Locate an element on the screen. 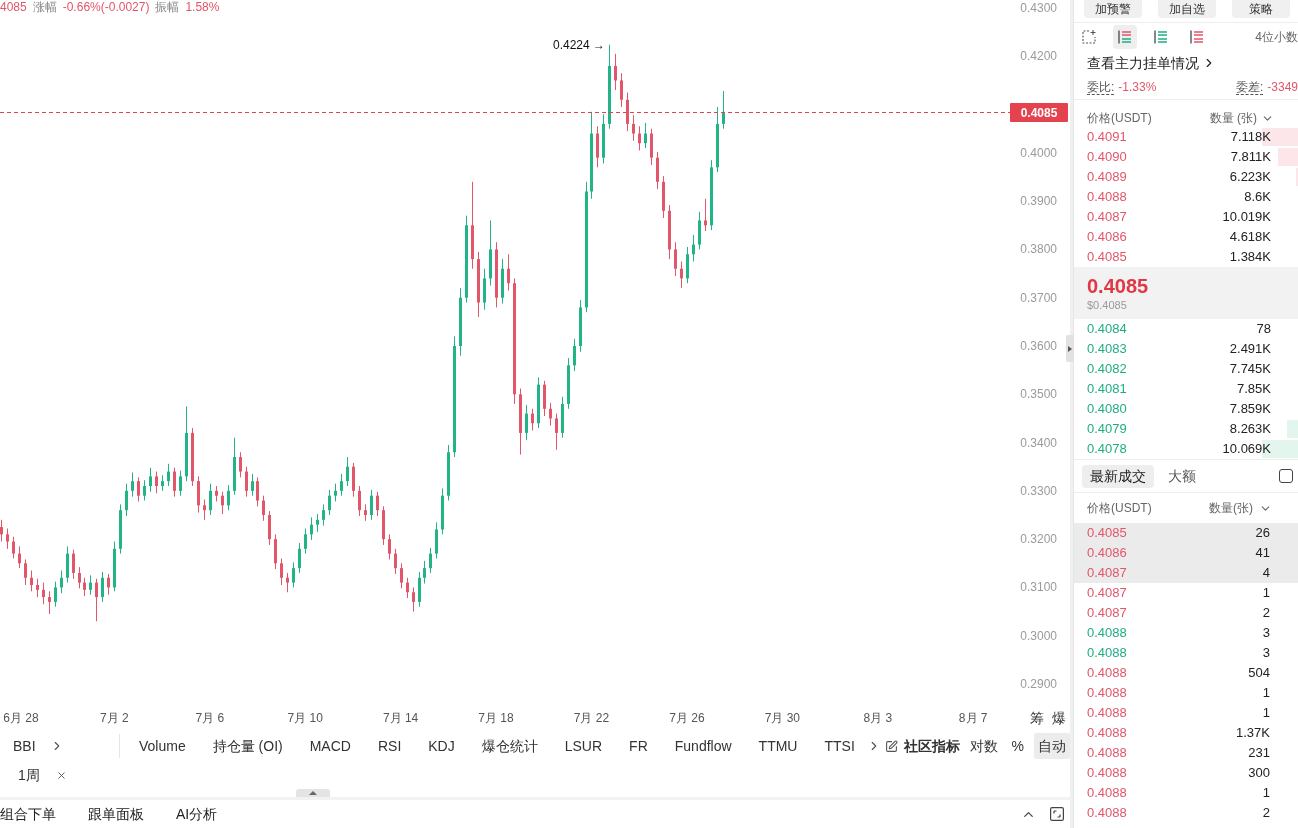  order-book-row: 0.4085 1.384K is located at coordinates (1186, 257).